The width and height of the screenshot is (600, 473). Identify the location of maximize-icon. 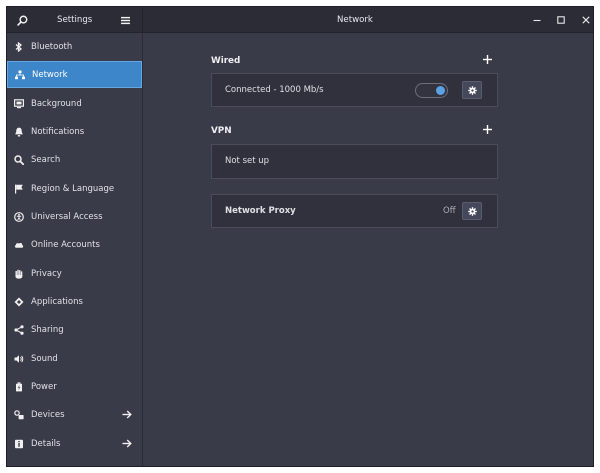
(561, 20).